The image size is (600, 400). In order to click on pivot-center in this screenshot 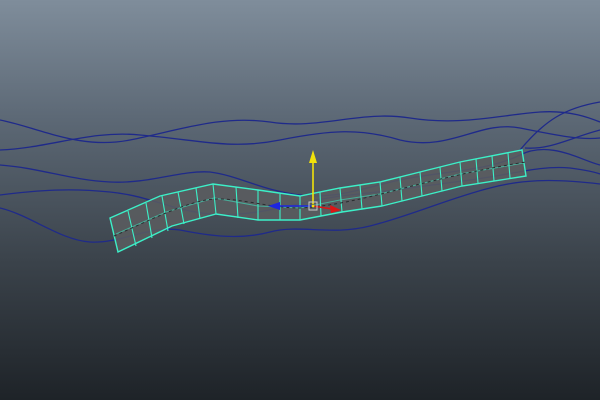, I will do `click(313, 206)`.